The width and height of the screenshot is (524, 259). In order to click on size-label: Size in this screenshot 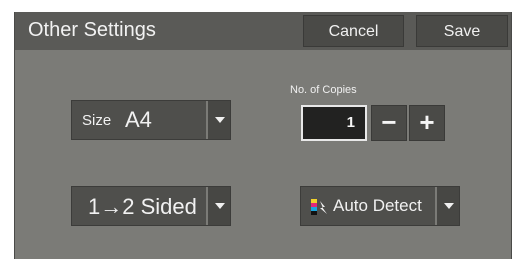, I will do `click(97, 120)`.